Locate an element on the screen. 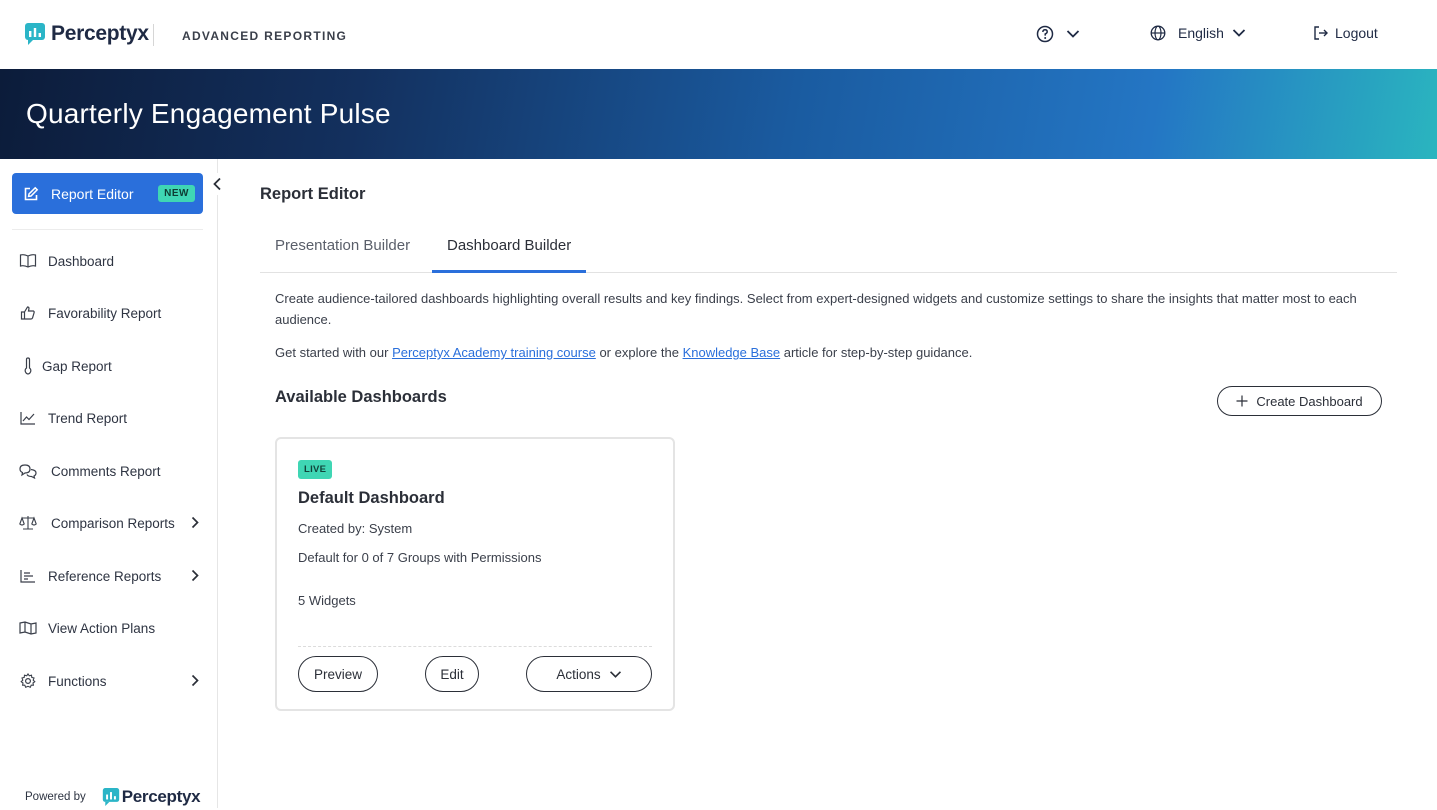  sidebar-item-gap-report: Gap Report is located at coordinates (110, 366).